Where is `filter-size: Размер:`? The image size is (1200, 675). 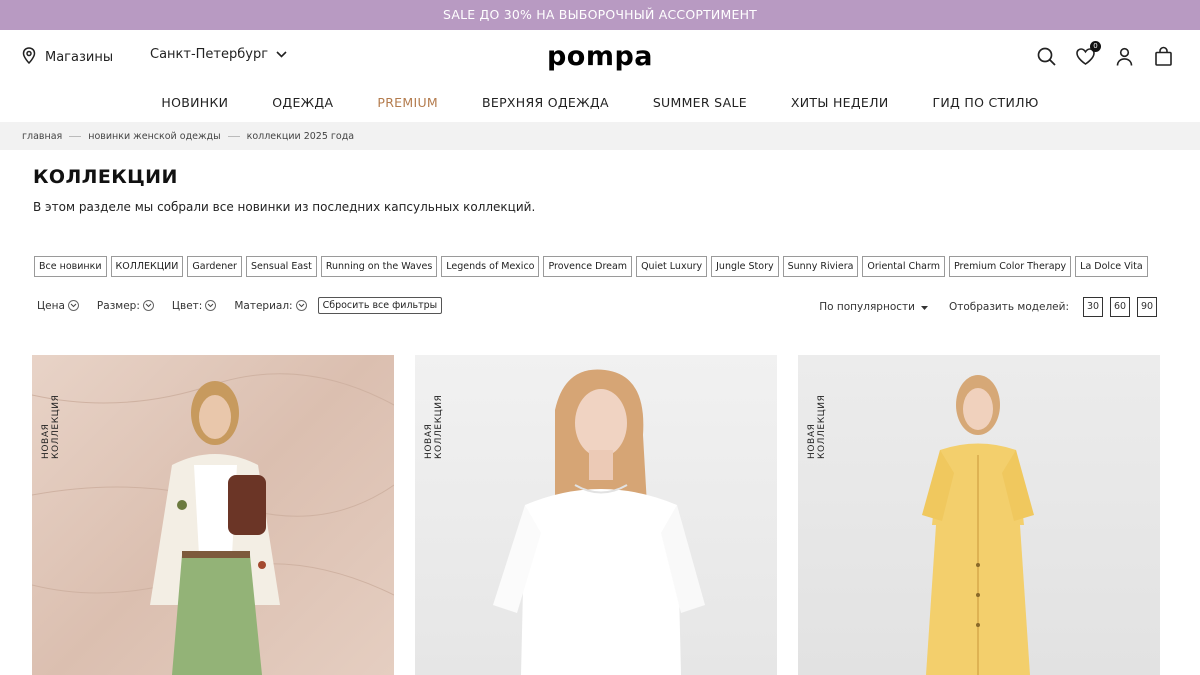 filter-size: Размер: is located at coordinates (125, 306).